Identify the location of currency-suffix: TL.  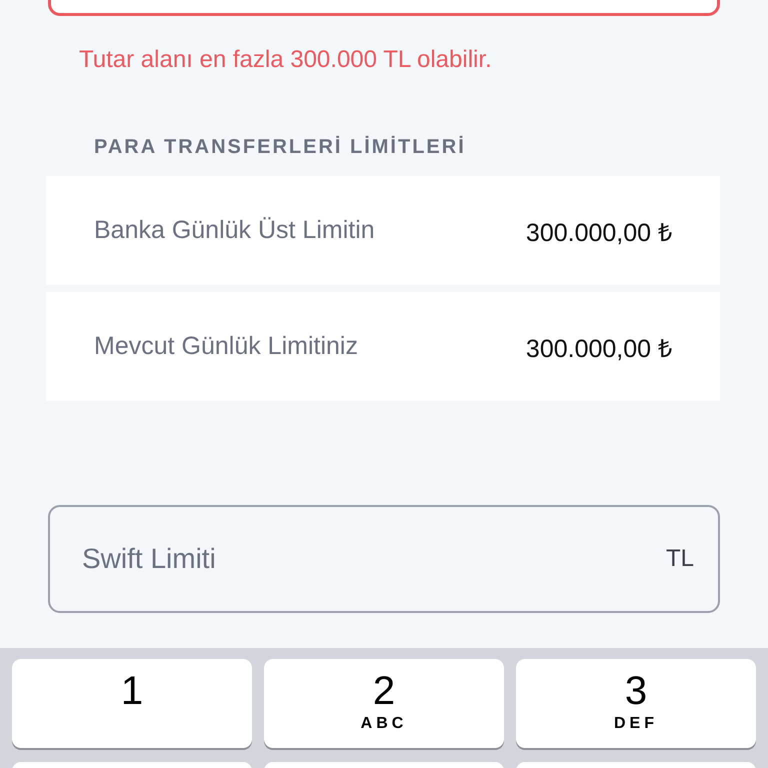
(680, 559).